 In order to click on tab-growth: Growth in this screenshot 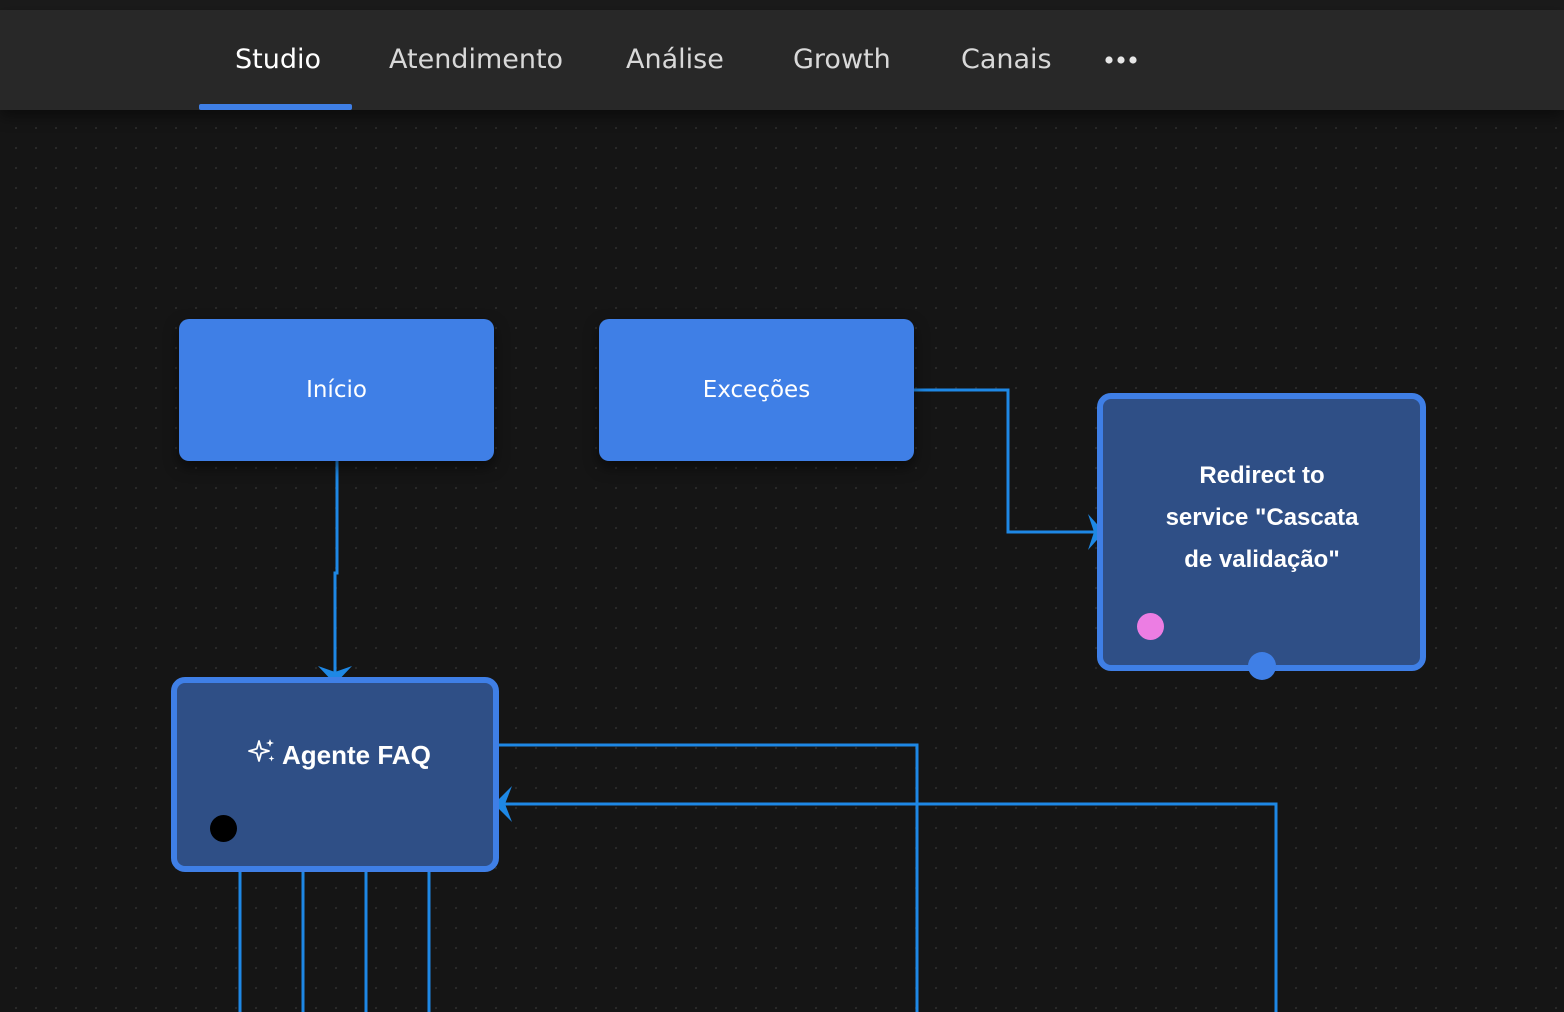, I will do `click(842, 60)`.